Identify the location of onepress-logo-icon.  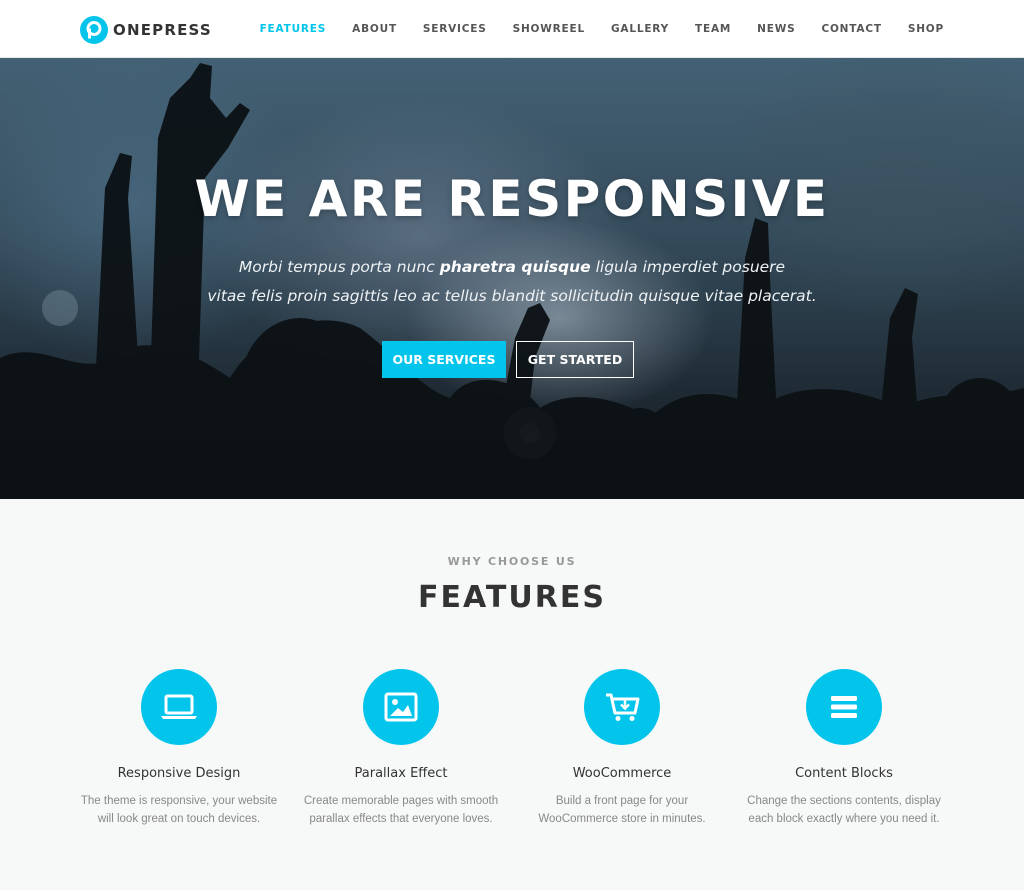
(94, 29).